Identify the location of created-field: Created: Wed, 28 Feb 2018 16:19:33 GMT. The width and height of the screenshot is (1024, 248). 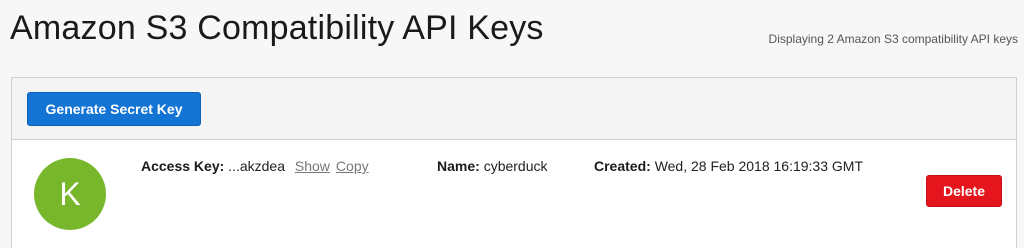
(728, 166).